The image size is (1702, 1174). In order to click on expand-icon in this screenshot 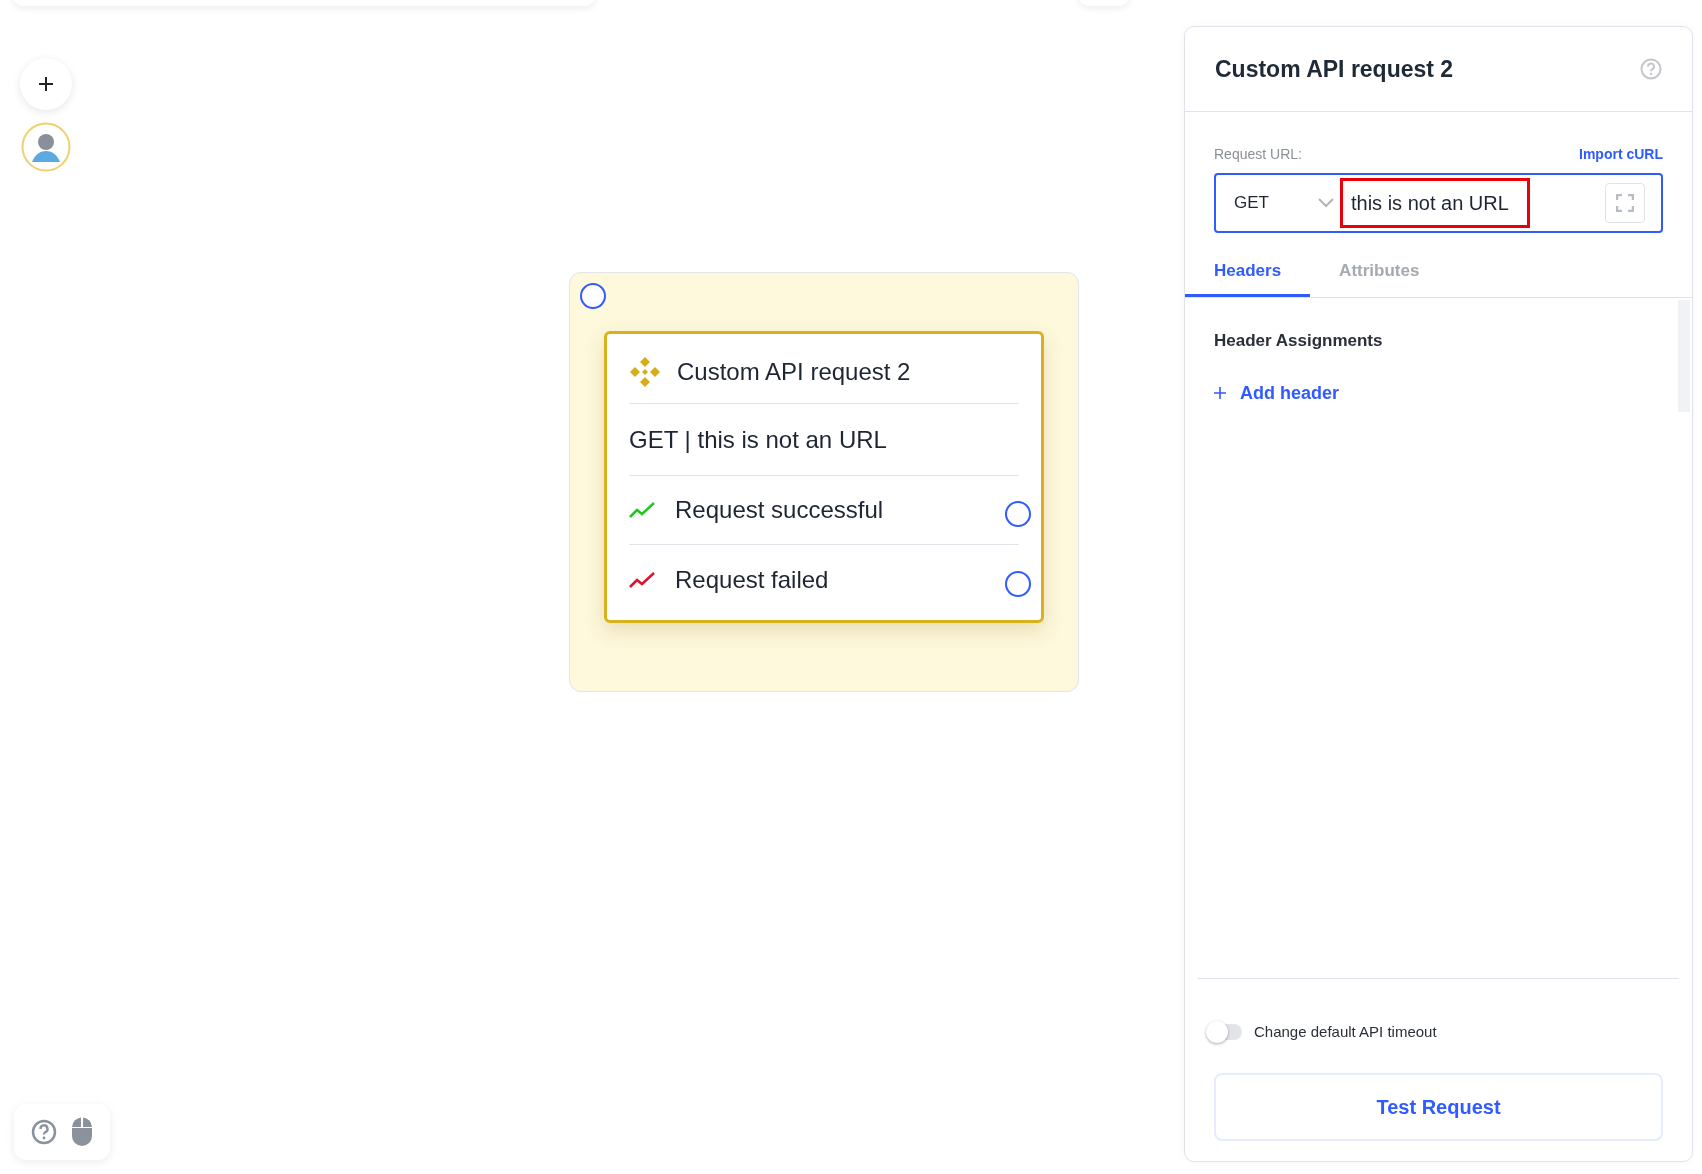, I will do `click(1625, 203)`.